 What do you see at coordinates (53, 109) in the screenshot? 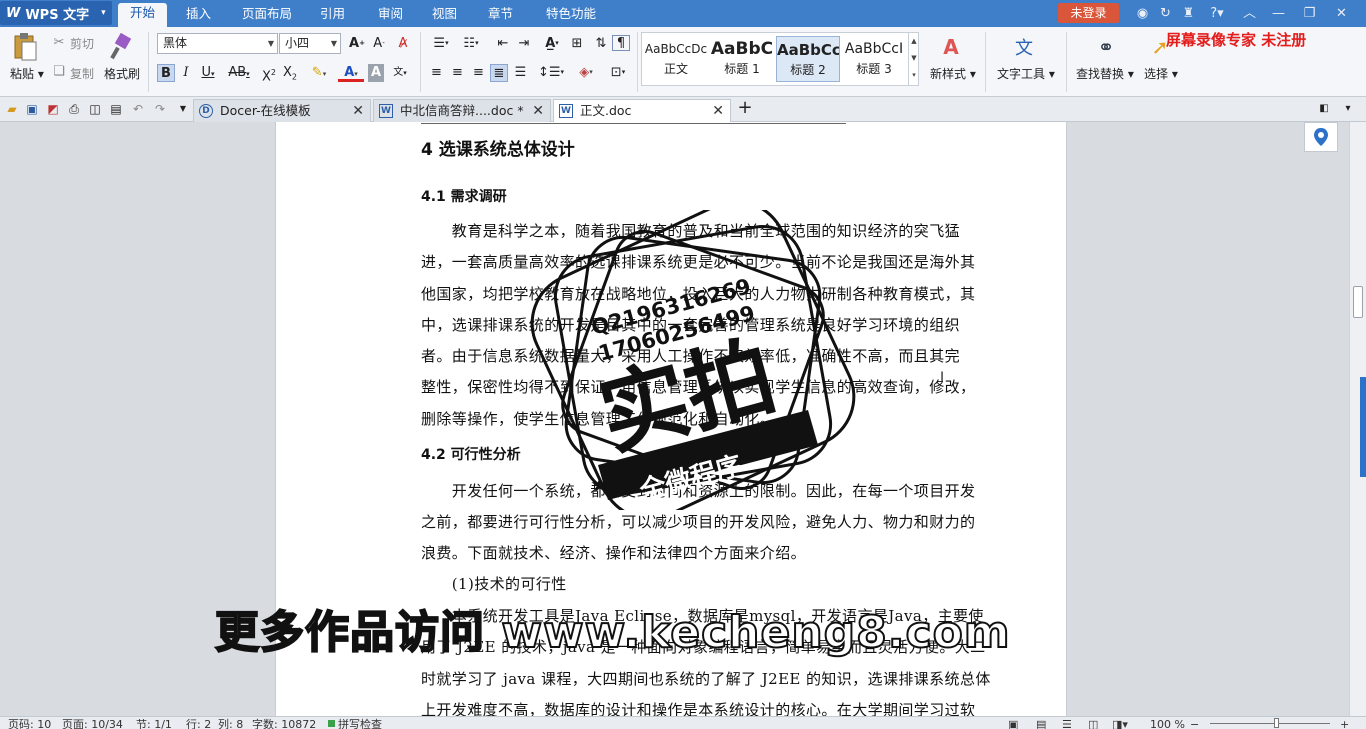
I see `export-pdf-icon: ◩` at bounding box center [53, 109].